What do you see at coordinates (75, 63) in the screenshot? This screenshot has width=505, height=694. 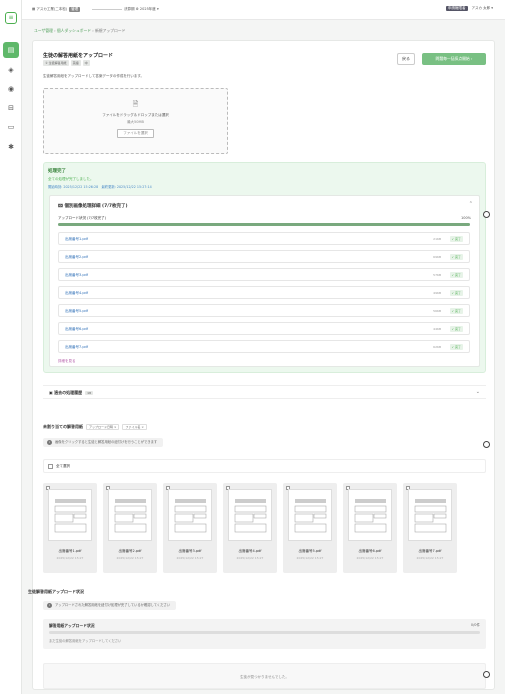 I see `tag-subject: 英語` at bounding box center [75, 63].